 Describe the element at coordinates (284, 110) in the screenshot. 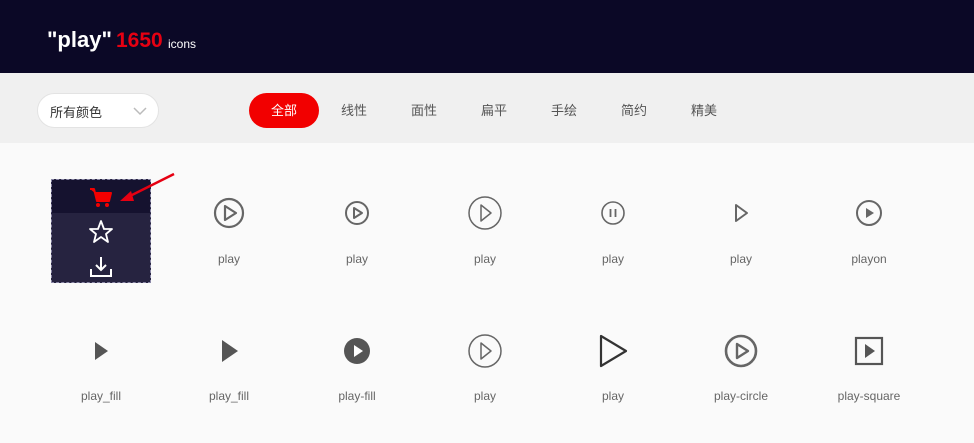

I see `tab-all: 全部` at that location.